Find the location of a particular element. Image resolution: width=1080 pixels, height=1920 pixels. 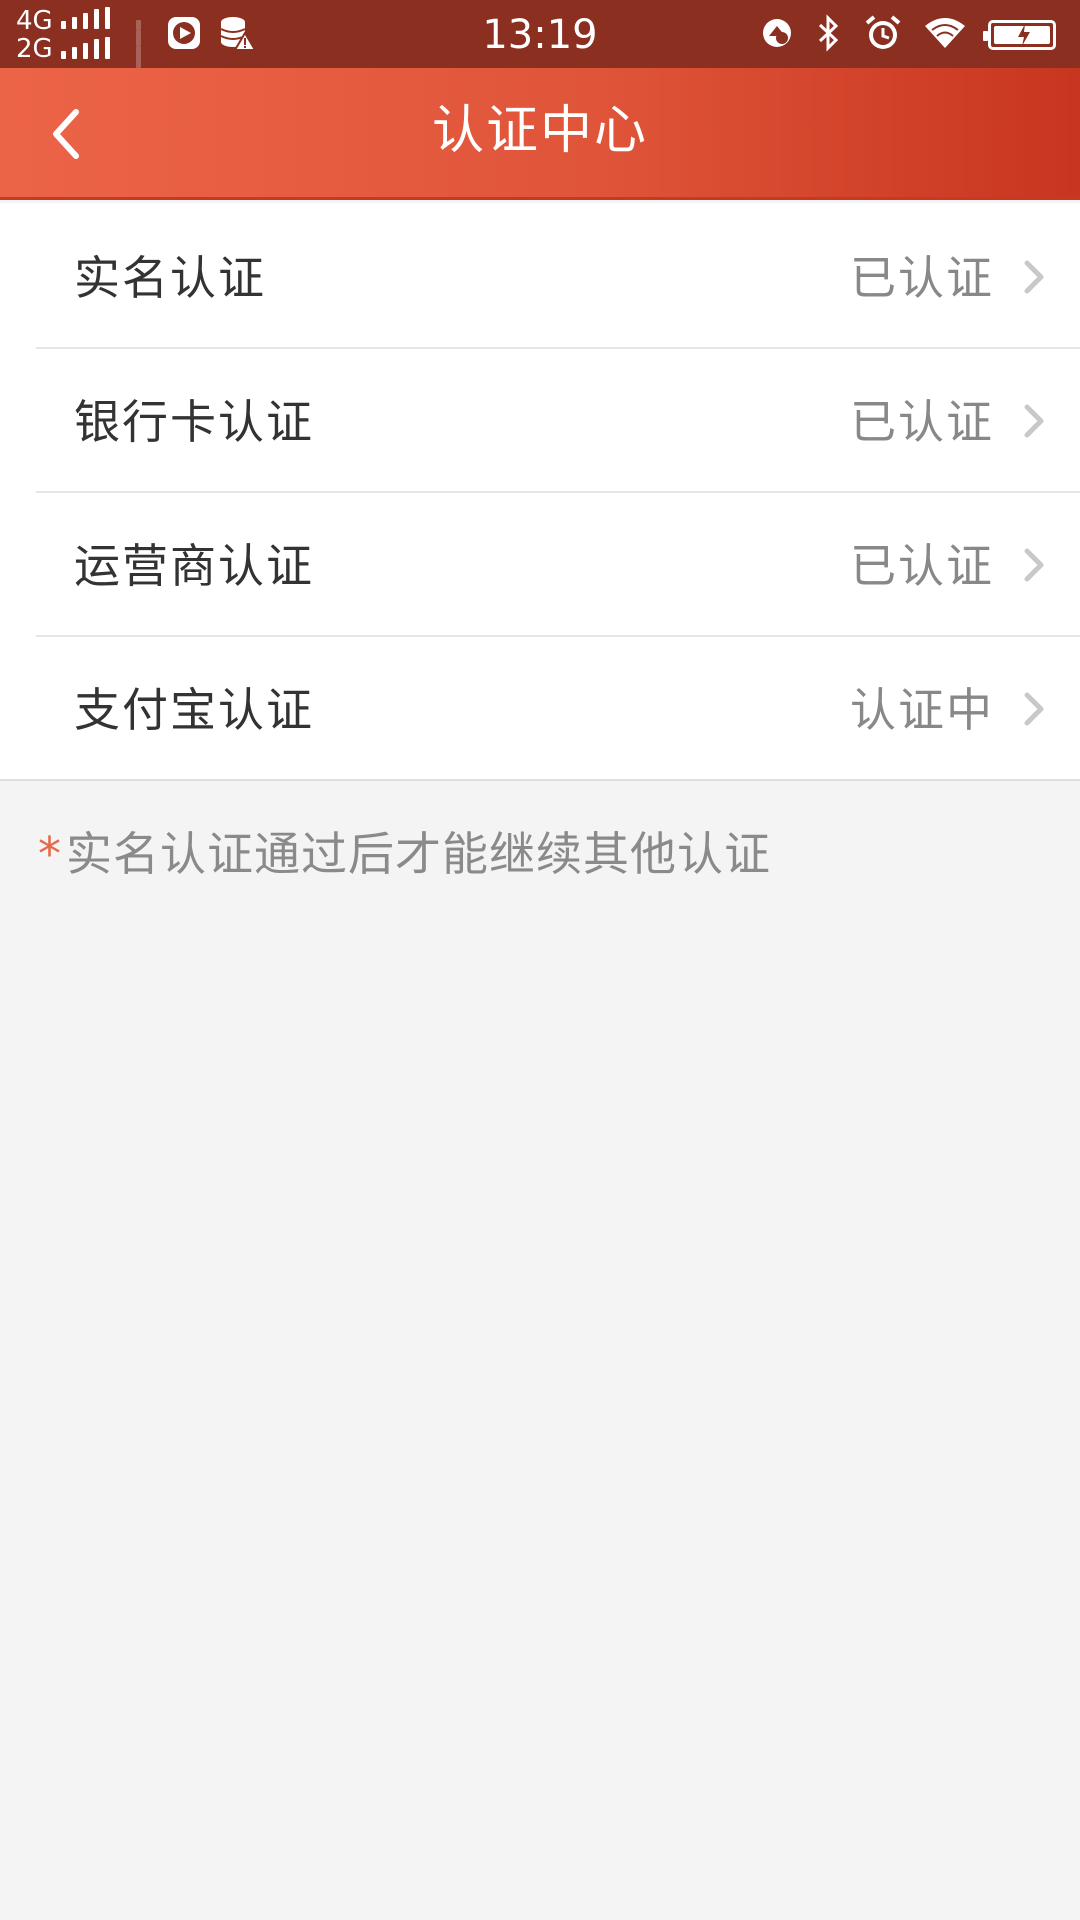

wifi-icon is located at coordinates (945, 35).